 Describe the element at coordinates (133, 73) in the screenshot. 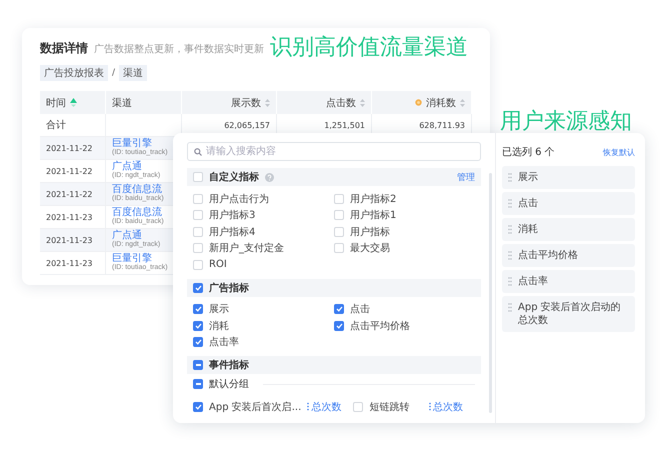

I see `breadcrumb-item: 渠道` at that location.